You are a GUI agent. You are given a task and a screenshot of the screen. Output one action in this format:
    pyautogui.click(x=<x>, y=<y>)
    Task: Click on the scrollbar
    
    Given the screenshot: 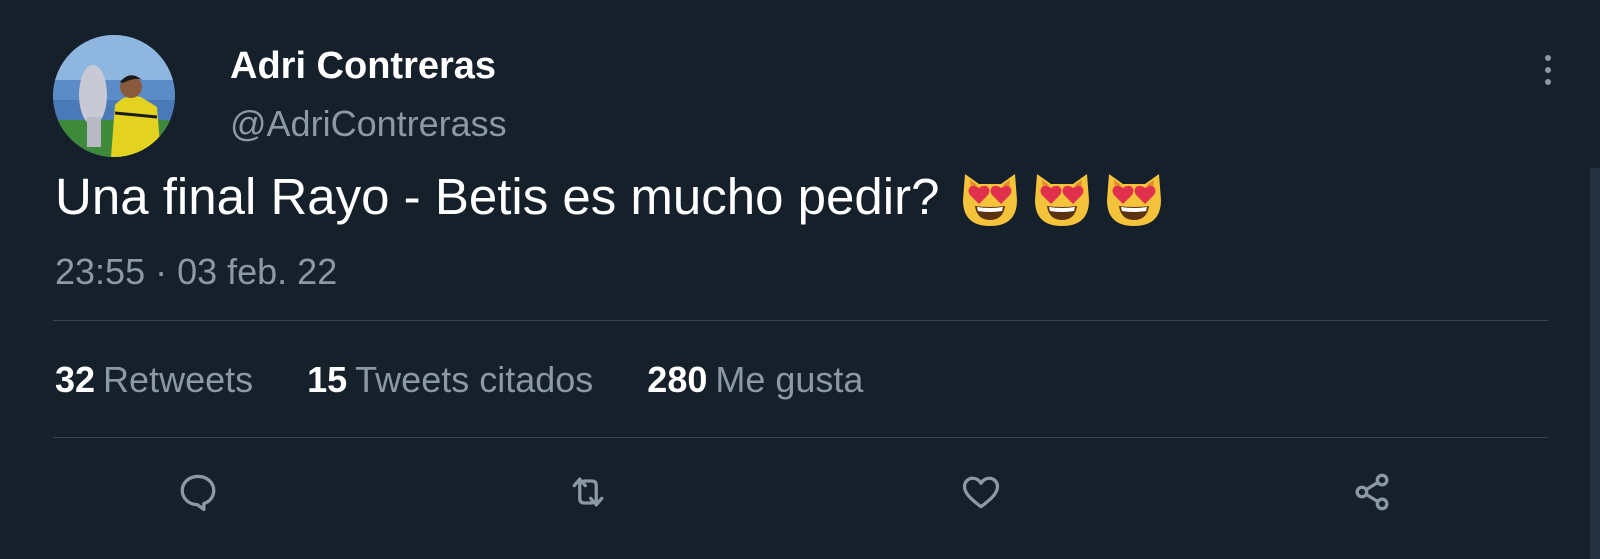 What is the action you would take?
    pyautogui.click(x=1595, y=363)
    